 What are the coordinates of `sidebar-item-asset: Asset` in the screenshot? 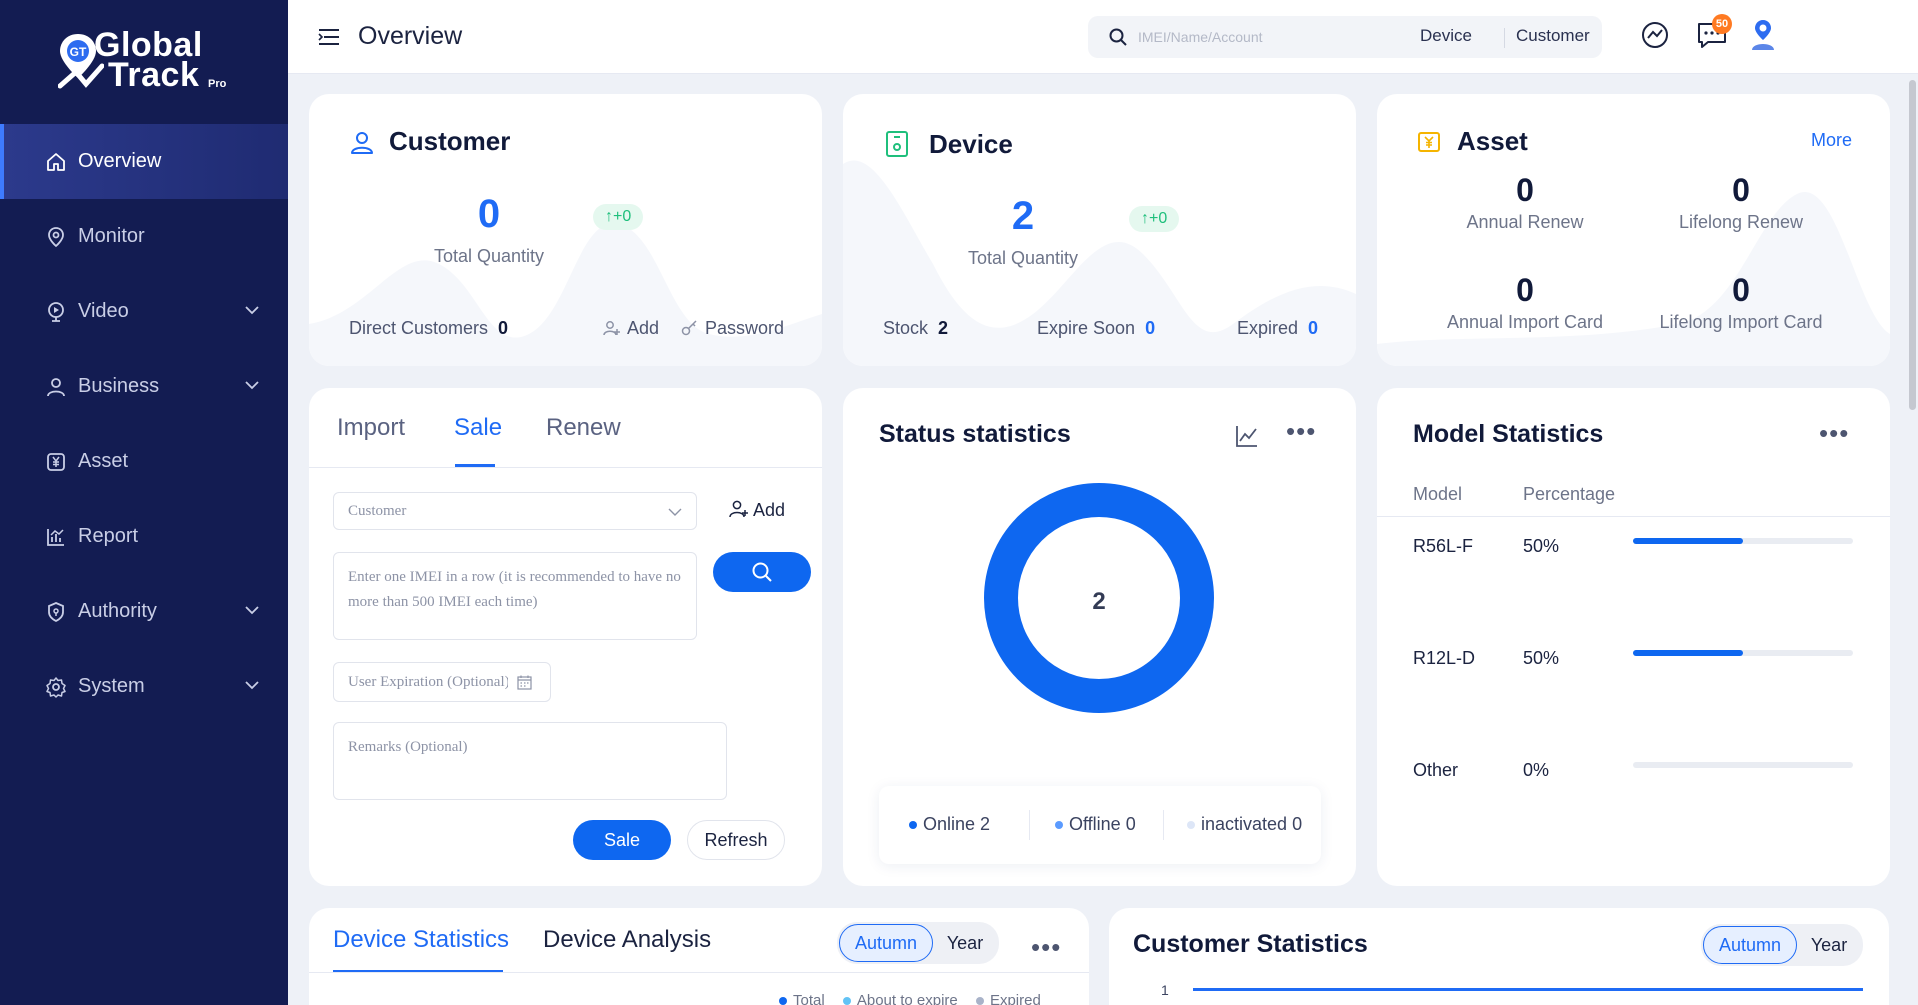 It's located at (144, 461).